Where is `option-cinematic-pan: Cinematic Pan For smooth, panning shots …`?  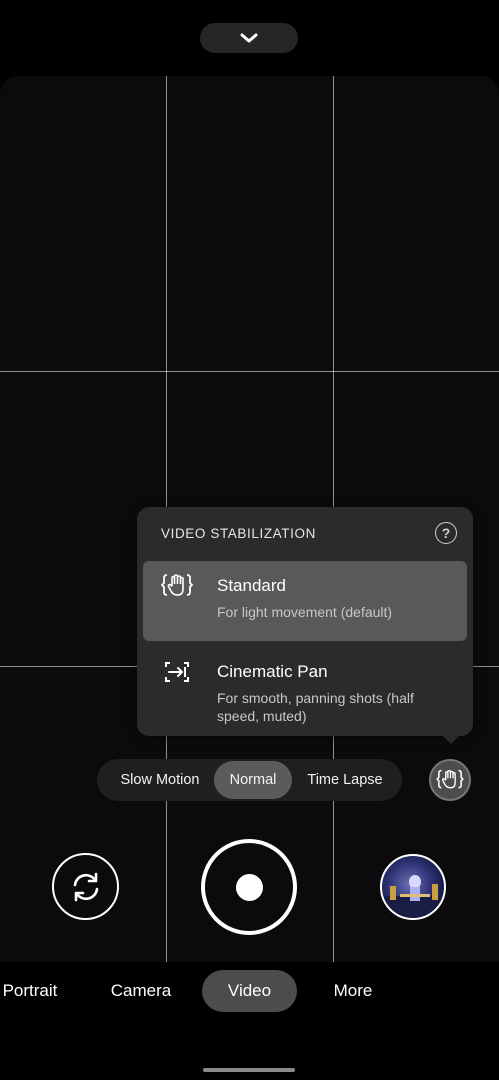
option-cinematic-pan: Cinematic Pan For smooth, panning shots … is located at coordinates (305, 687).